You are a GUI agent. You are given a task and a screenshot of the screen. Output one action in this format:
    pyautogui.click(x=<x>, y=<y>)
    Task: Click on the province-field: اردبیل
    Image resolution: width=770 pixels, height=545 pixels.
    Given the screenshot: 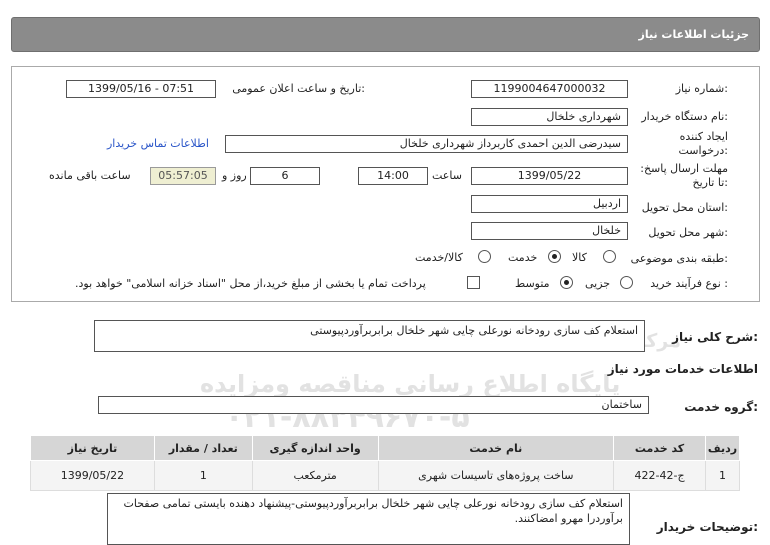 What is the action you would take?
    pyautogui.click(x=549, y=204)
    